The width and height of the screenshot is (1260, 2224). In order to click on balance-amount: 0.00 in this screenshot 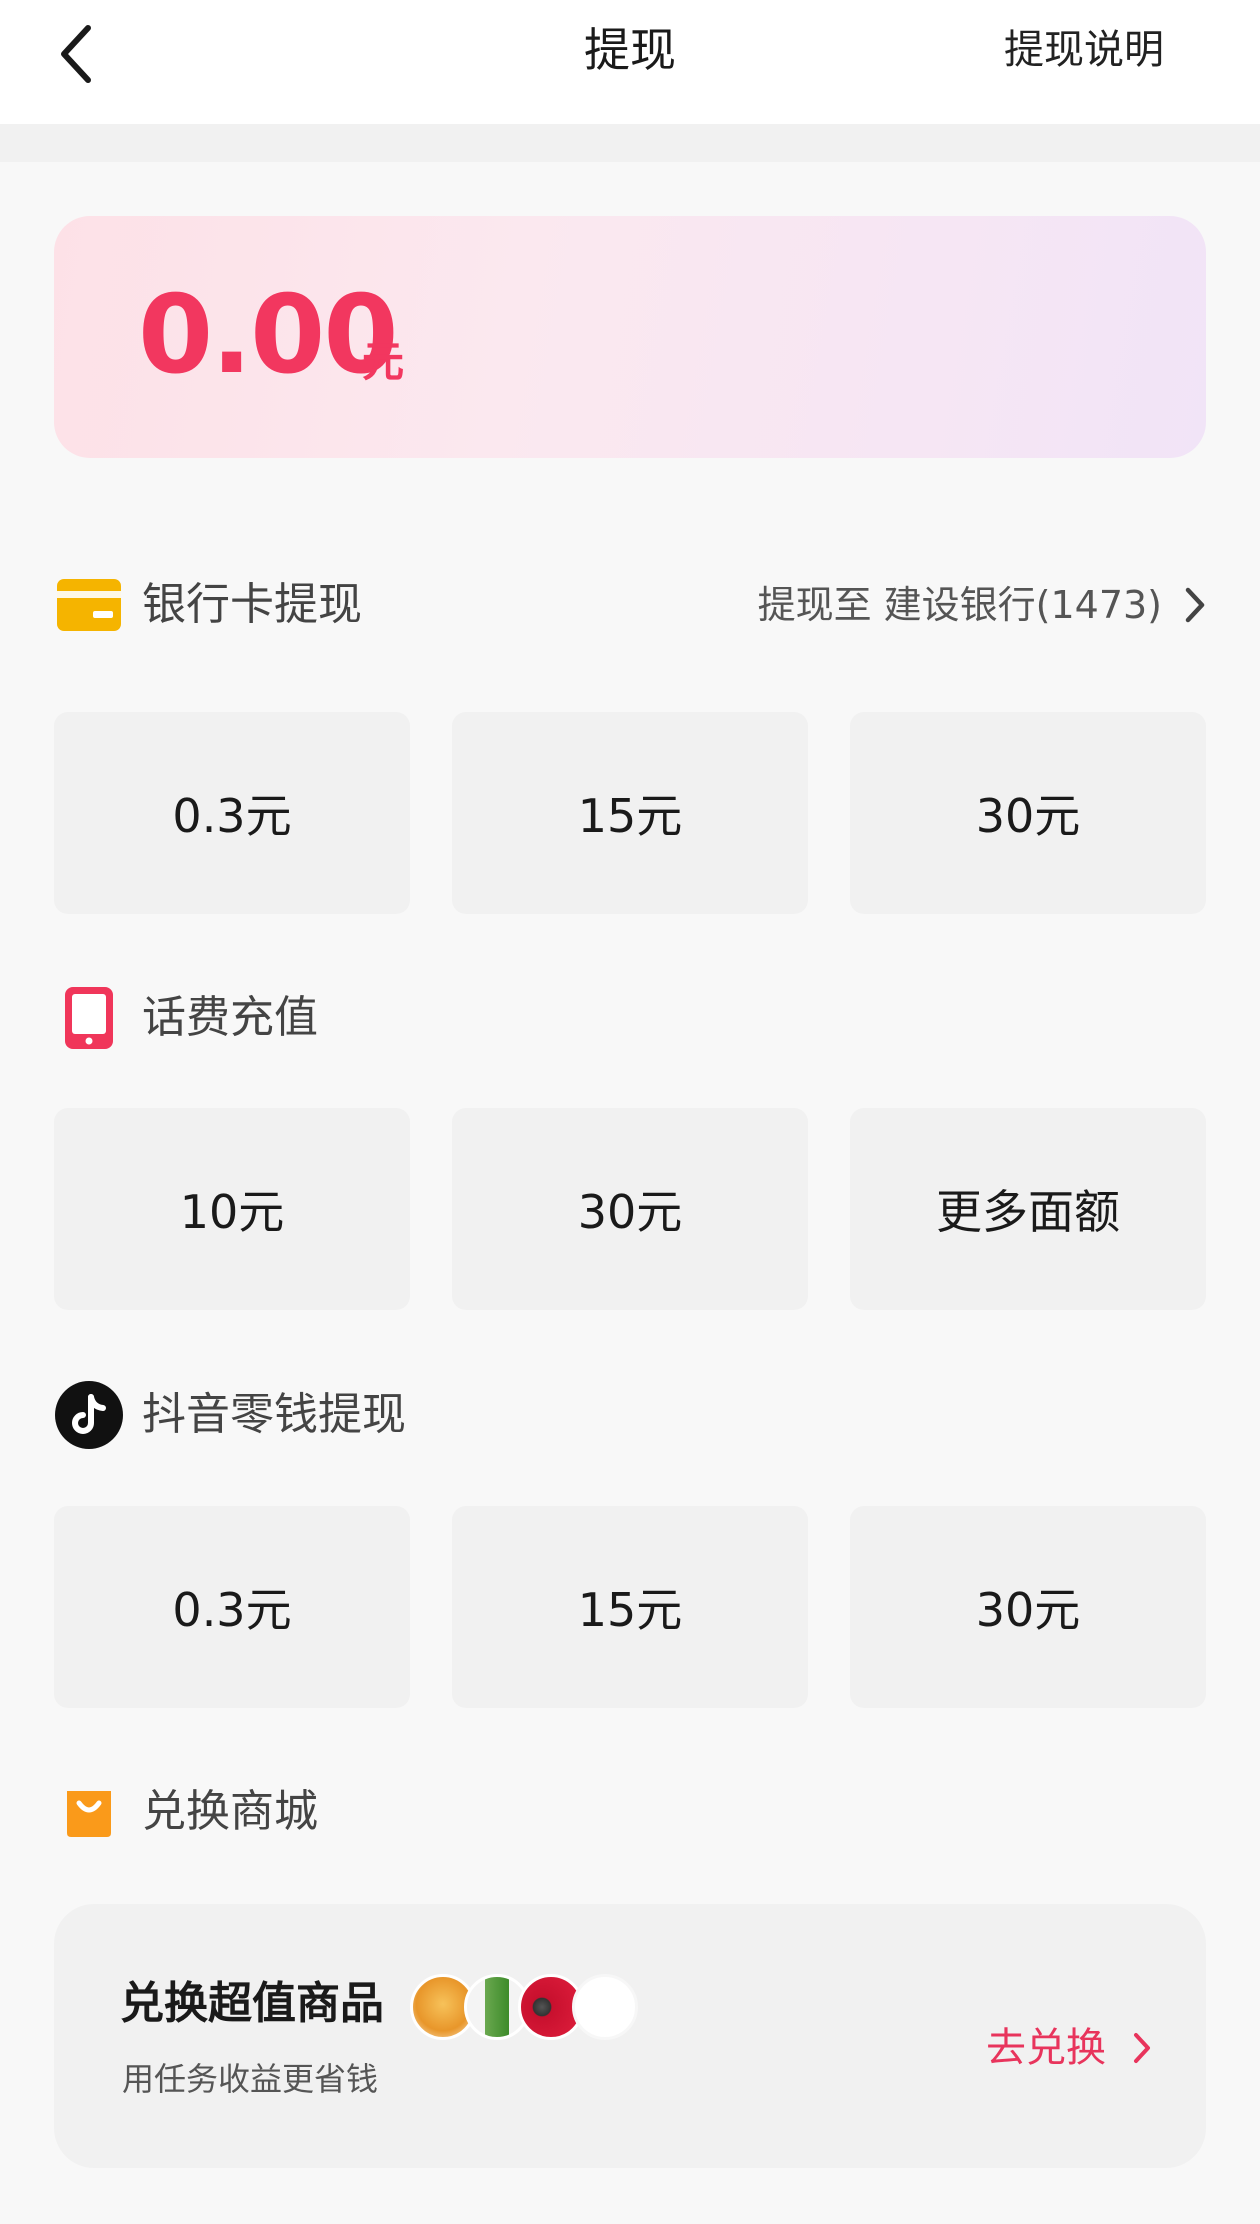, I will do `click(268, 335)`.